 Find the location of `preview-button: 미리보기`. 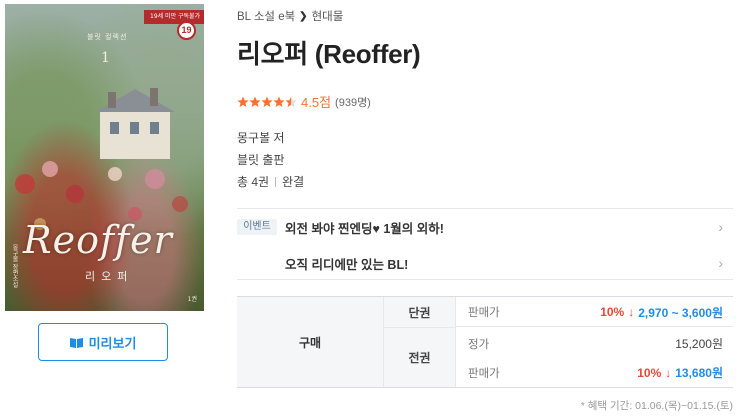

preview-button: 미리보기 is located at coordinates (103, 342).